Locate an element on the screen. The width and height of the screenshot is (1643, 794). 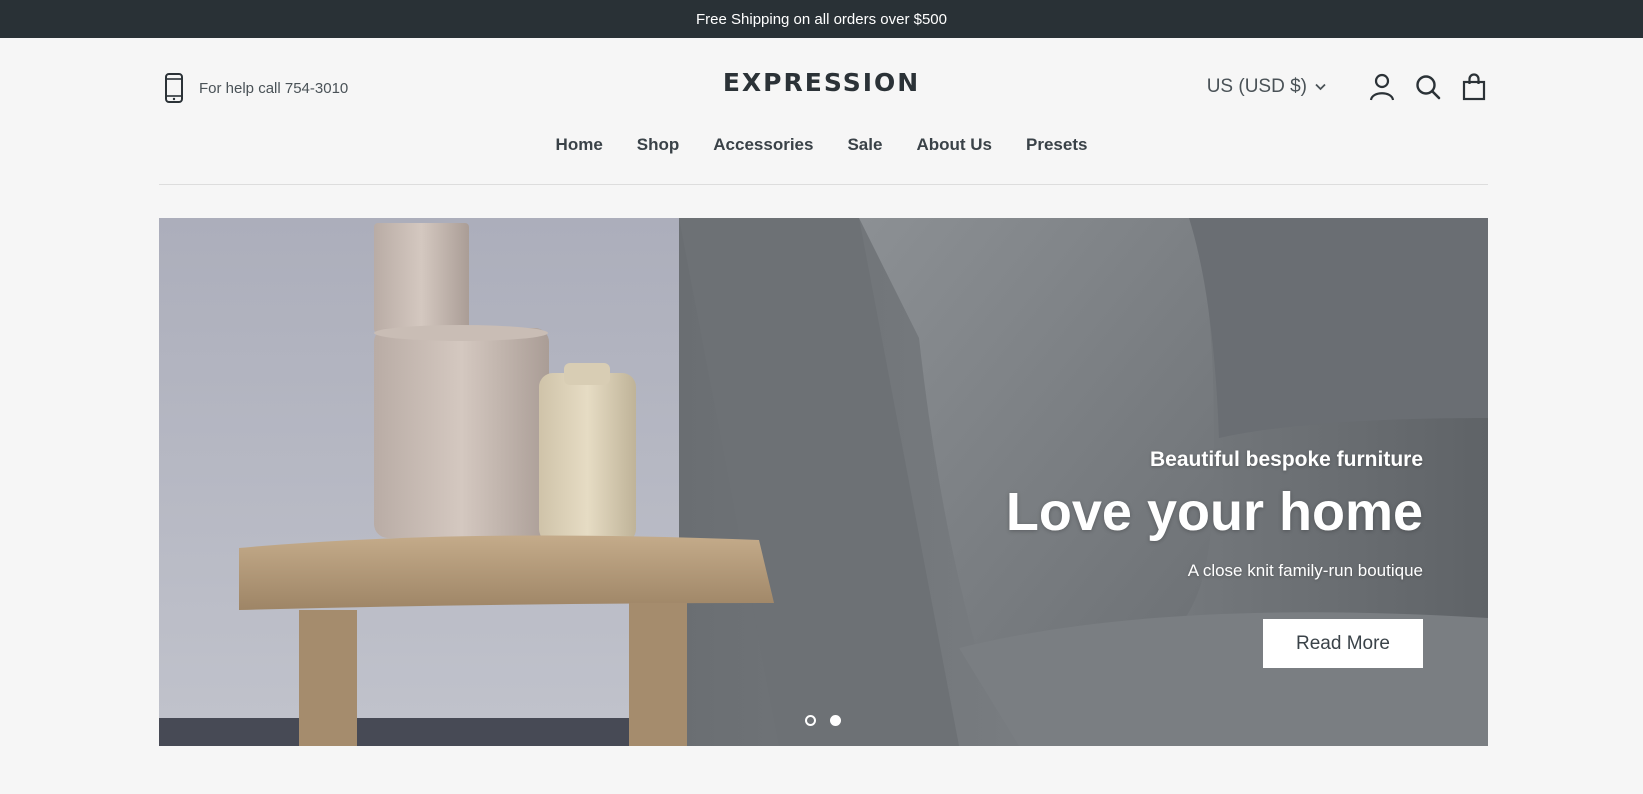
nav-item-shop: Shop is located at coordinates (658, 145).